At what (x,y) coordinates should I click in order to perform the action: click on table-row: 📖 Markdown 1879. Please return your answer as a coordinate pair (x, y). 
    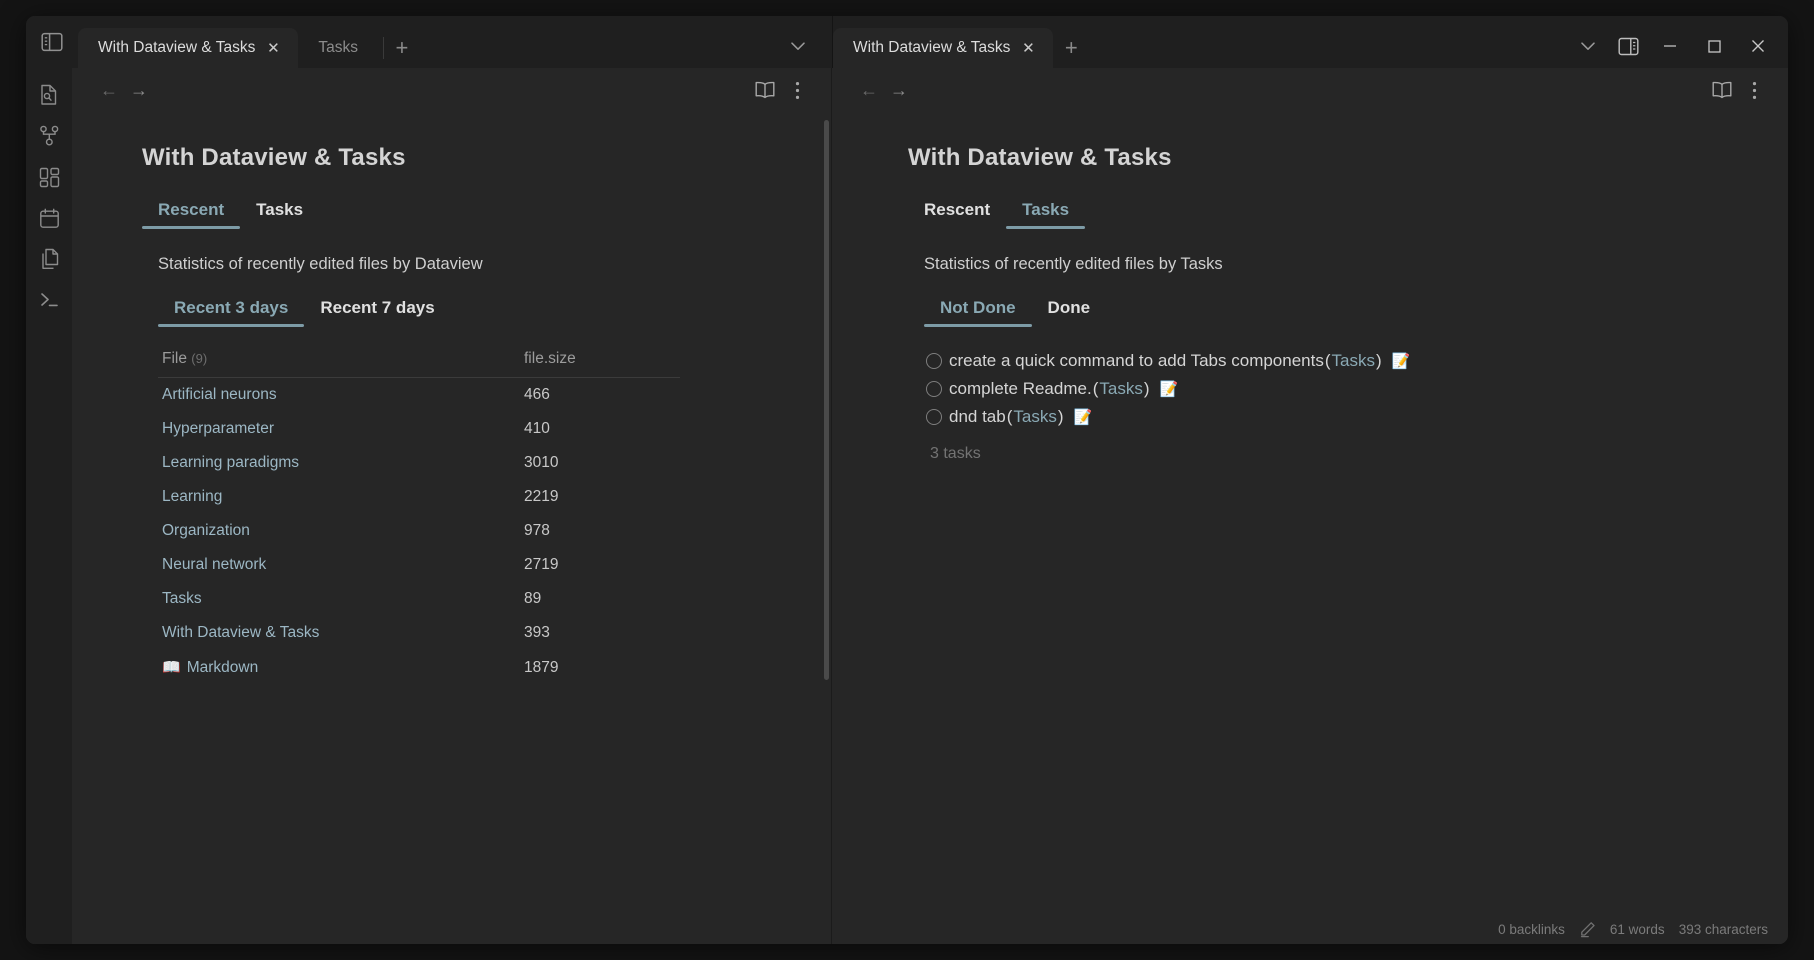
    Looking at the image, I should click on (419, 667).